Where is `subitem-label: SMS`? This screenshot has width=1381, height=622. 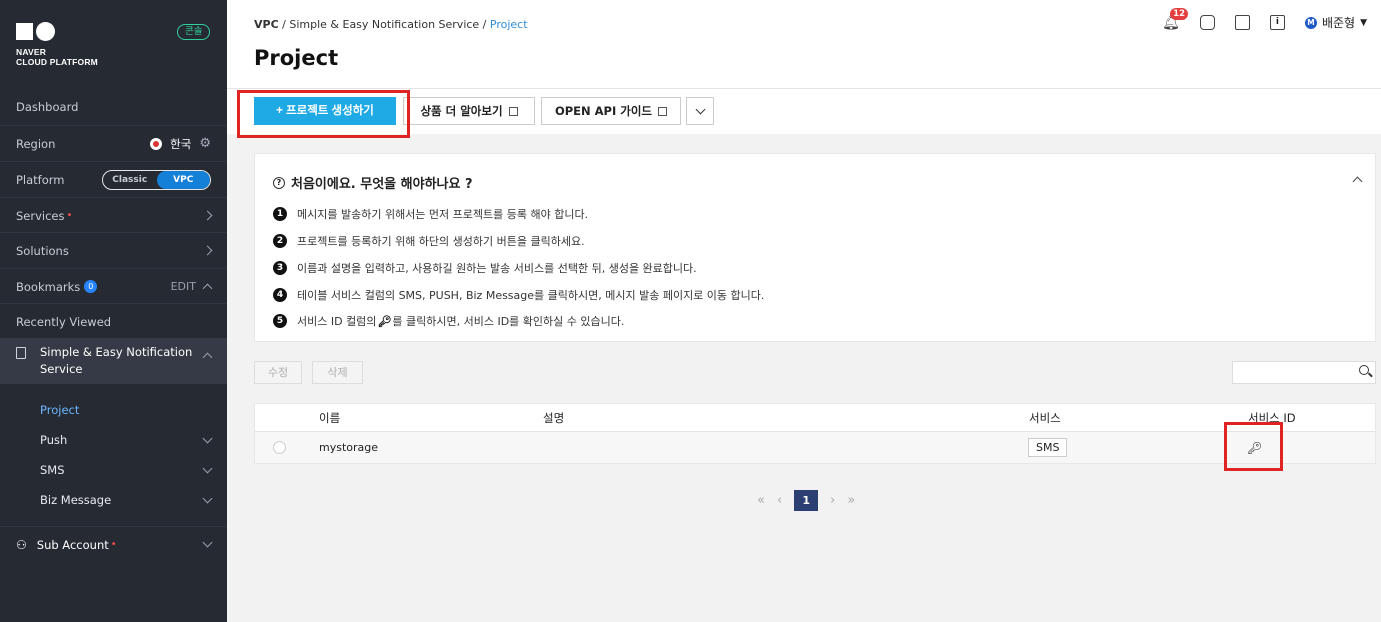 subitem-label: SMS is located at coordinates (52, 470).